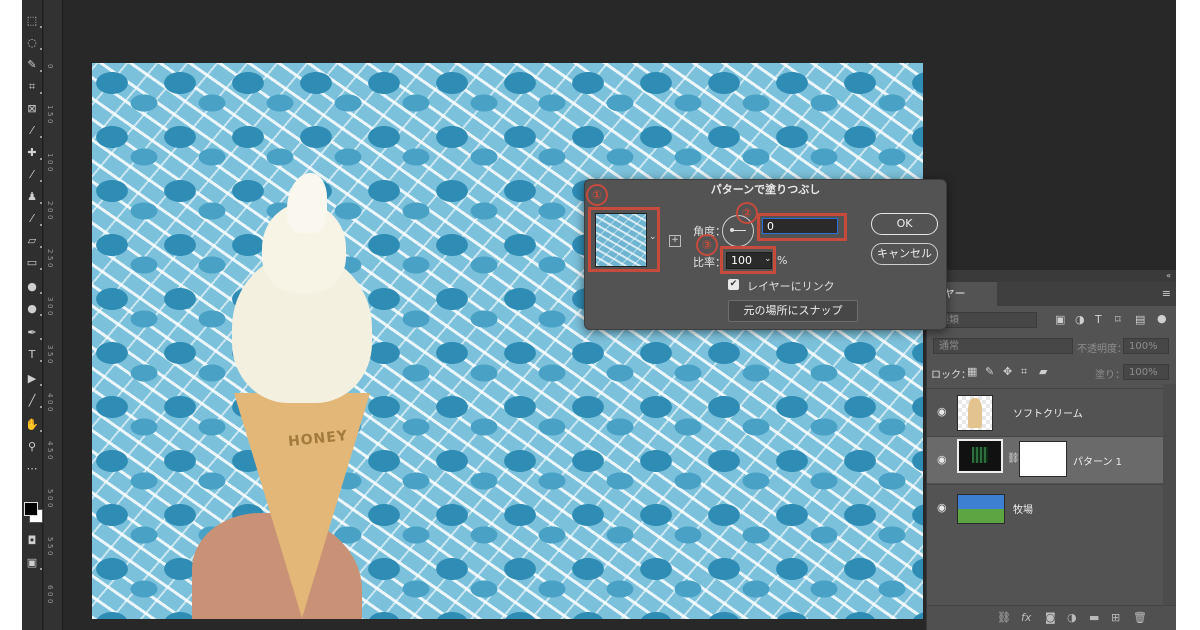 The width and height of the screenshot is (1200, 630). Describe the element at coordinates (675, 241) in the screenshot. I see `new-preset-icon: +` at that location.